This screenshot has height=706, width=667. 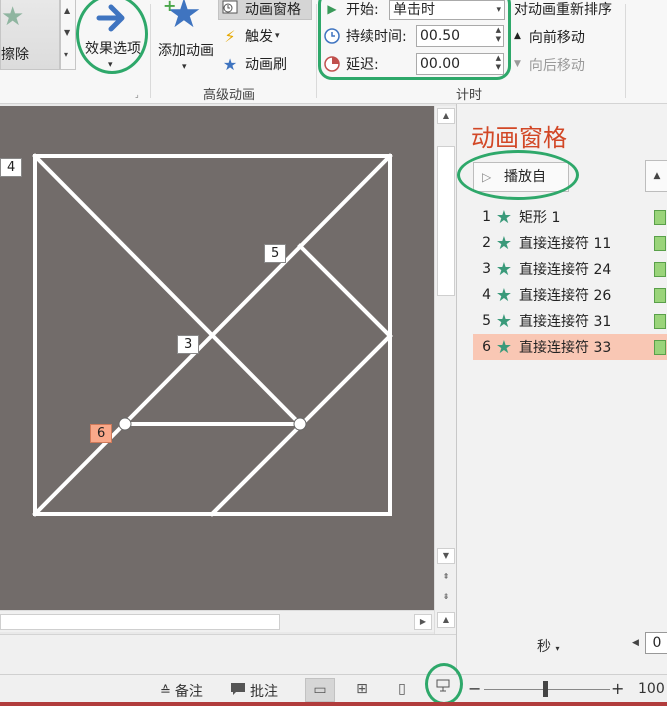 I want to click on timeline-start-box: 0, so click(x=656, y=643).